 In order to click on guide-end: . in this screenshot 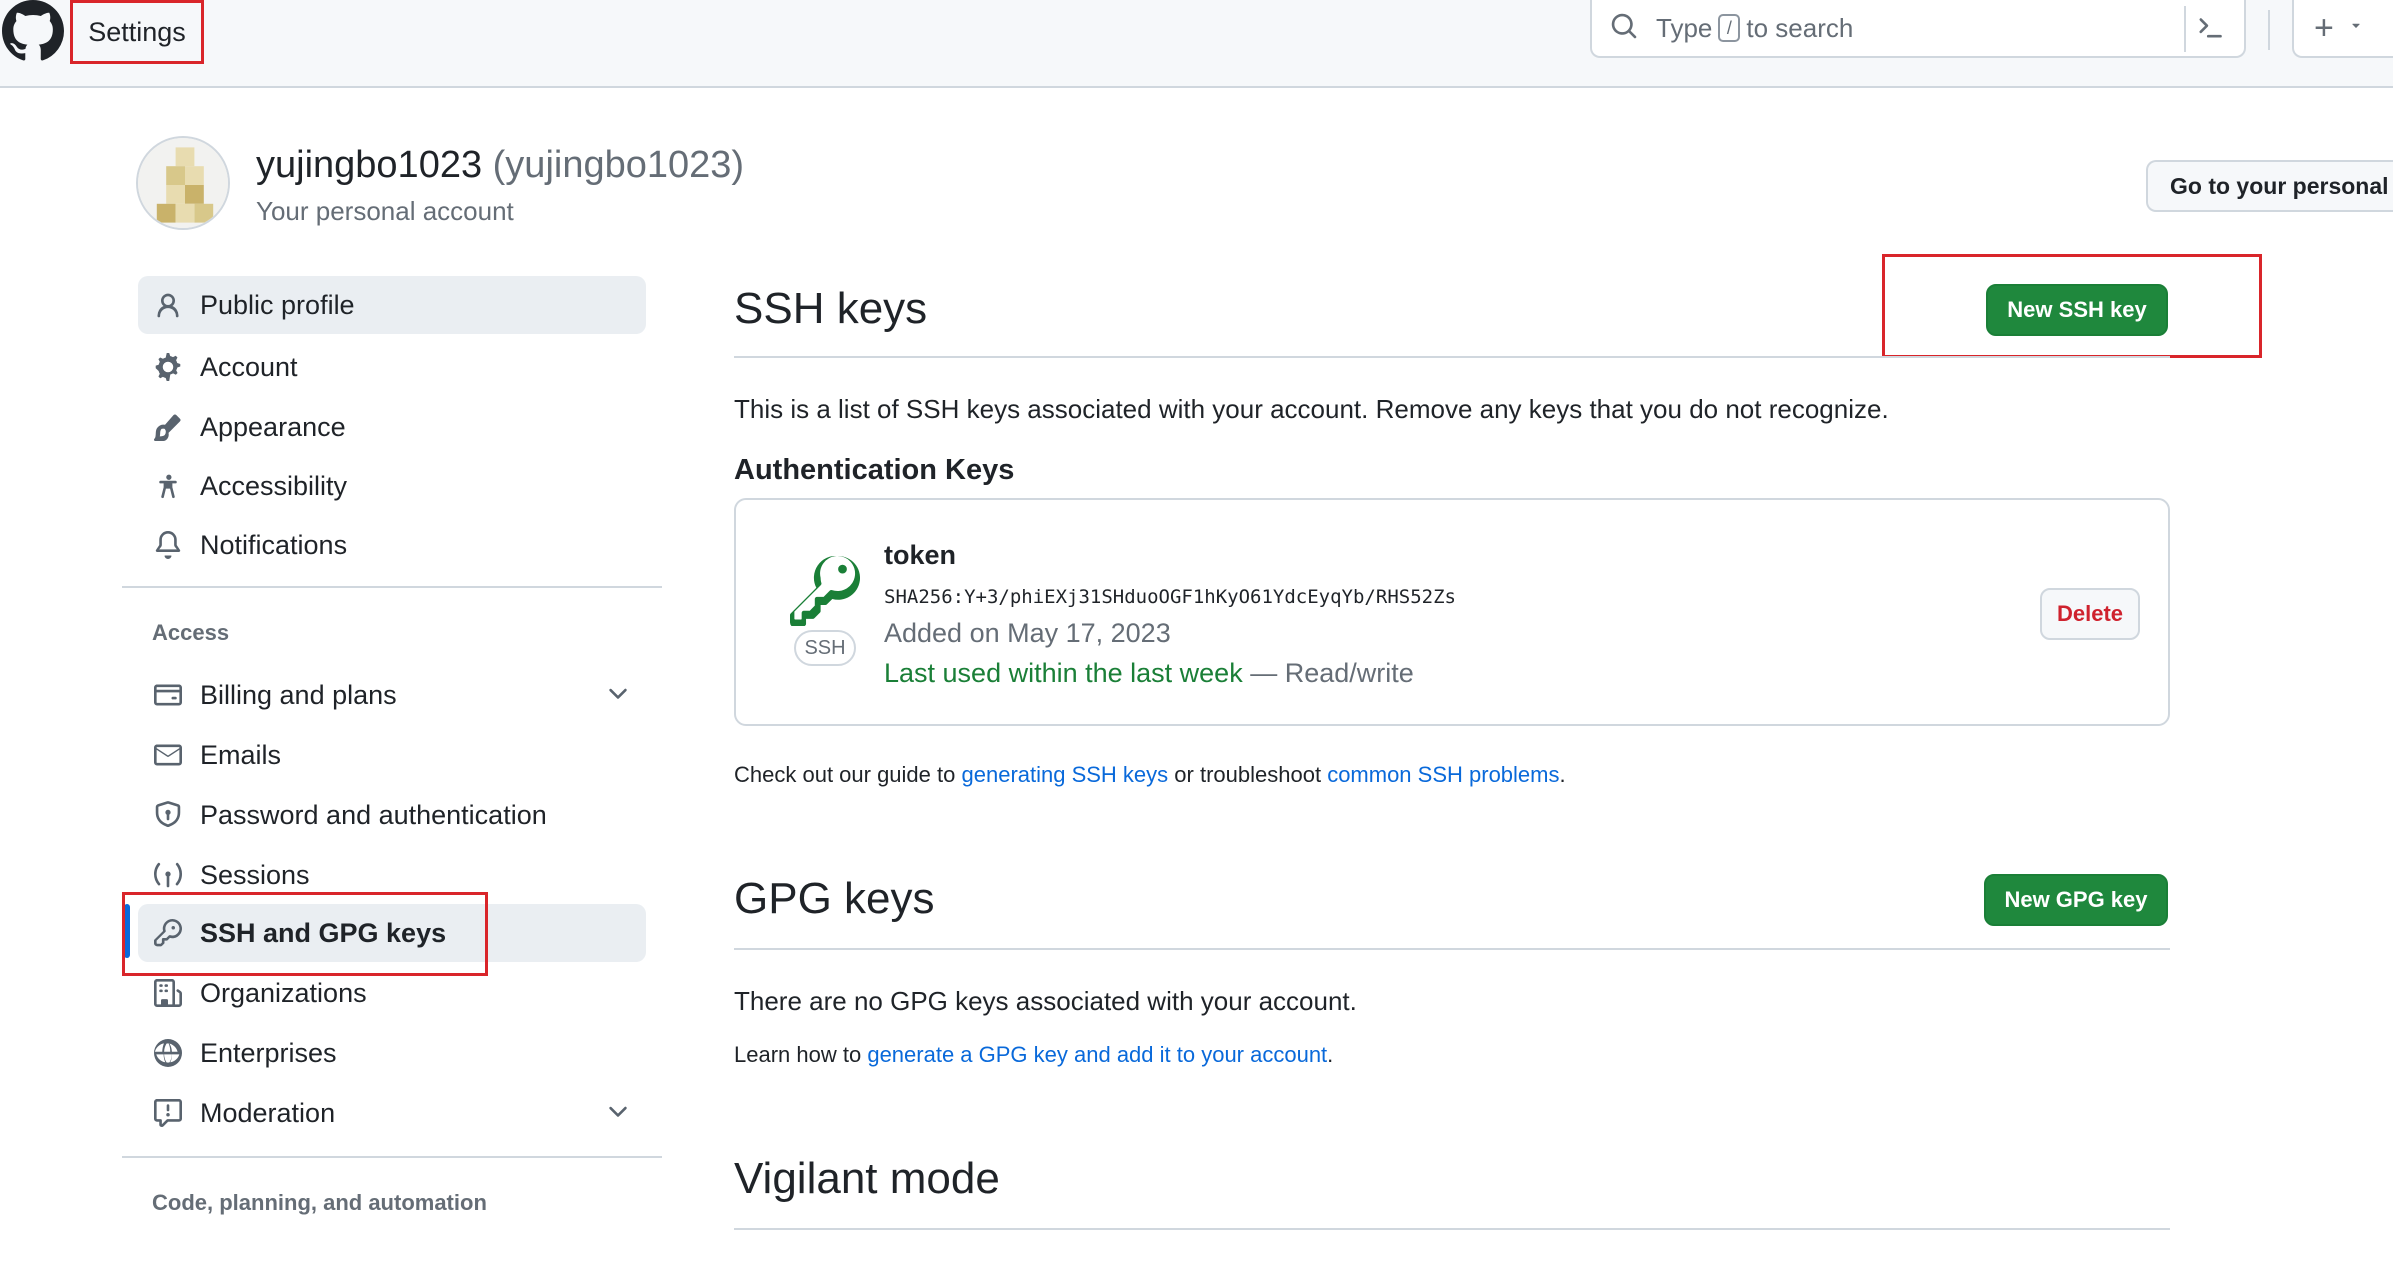, I will do `click(1562, 774)`.